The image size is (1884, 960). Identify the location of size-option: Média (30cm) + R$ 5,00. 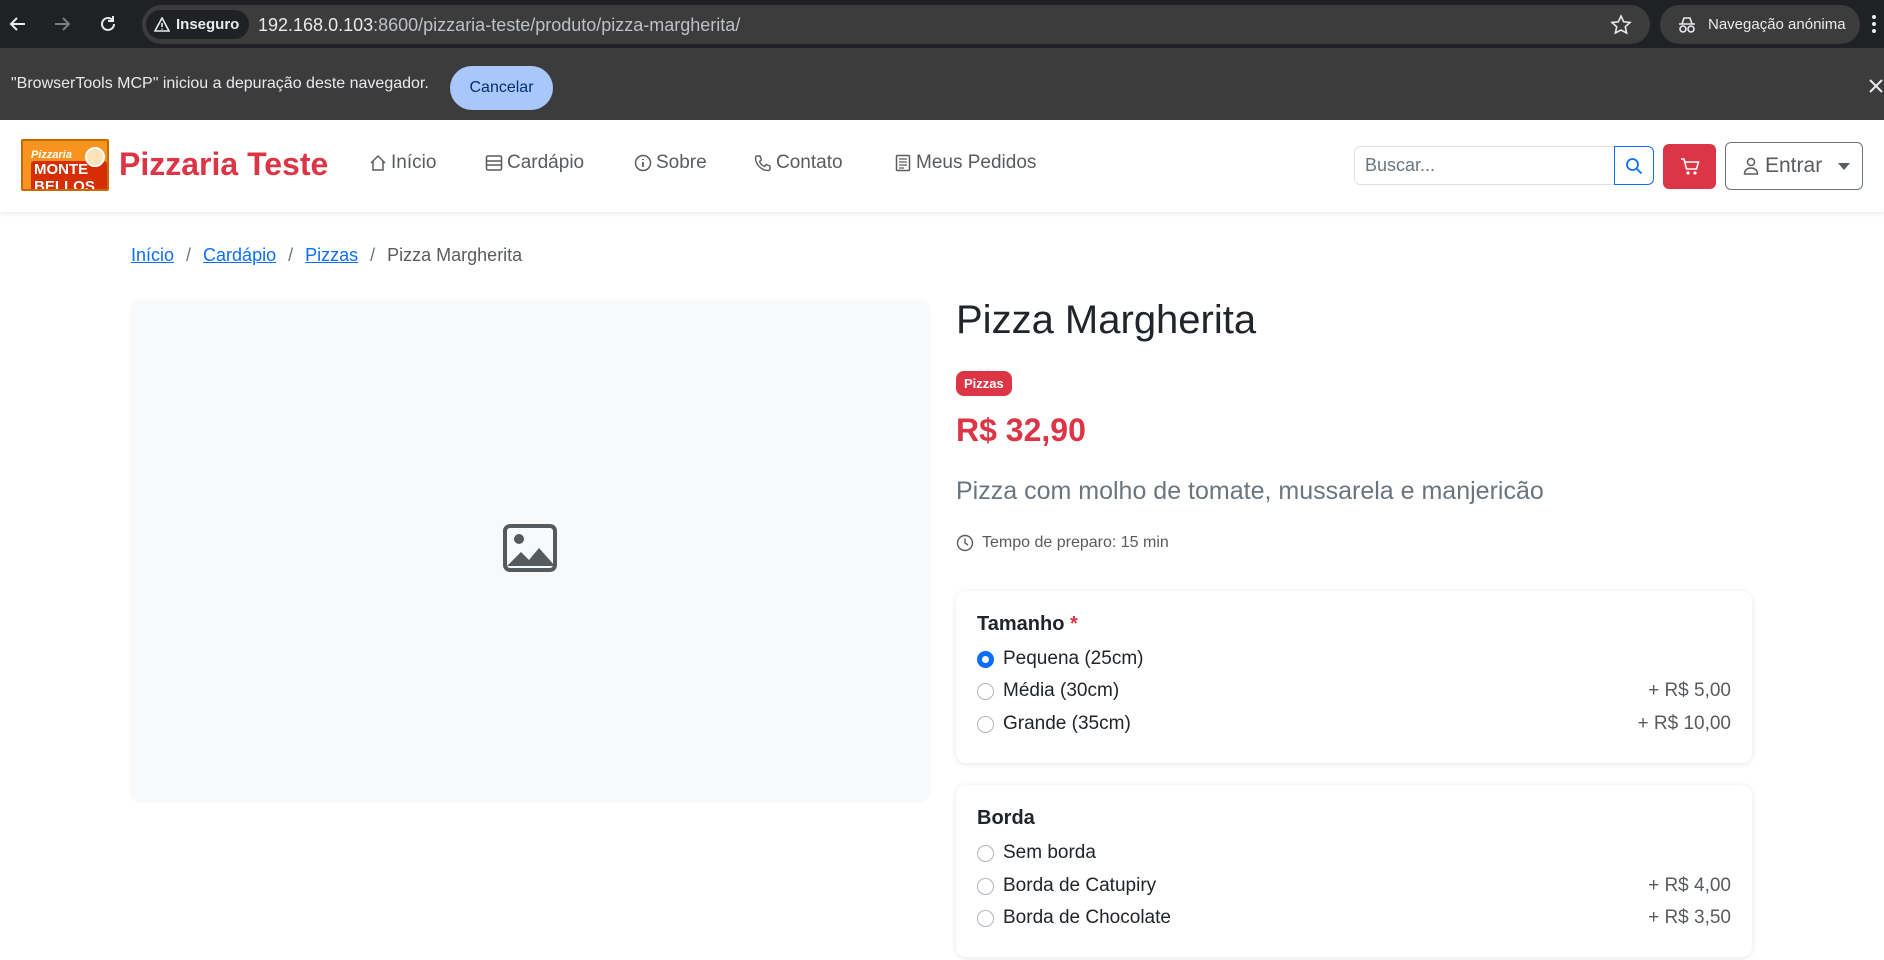
(1354, 691).